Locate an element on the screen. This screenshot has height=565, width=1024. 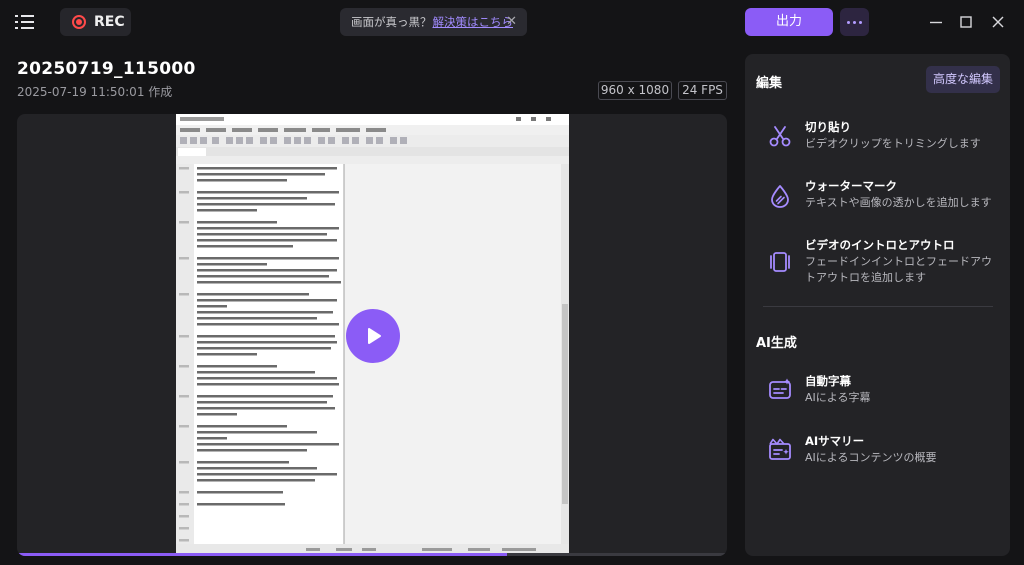
feature-ai-summary: AIサマリー AIによるコンテンツの概要 is located at coordinates (877, 450).